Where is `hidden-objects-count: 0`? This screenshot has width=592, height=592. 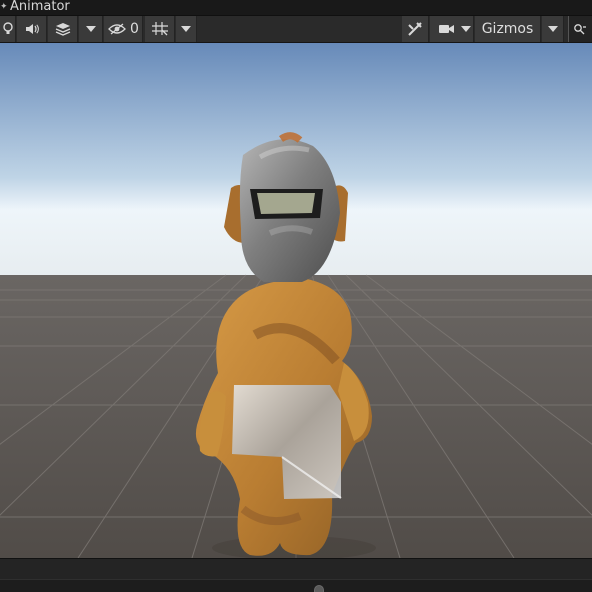
hidden-objects-count: 0 is located at coordinates (134, 29).